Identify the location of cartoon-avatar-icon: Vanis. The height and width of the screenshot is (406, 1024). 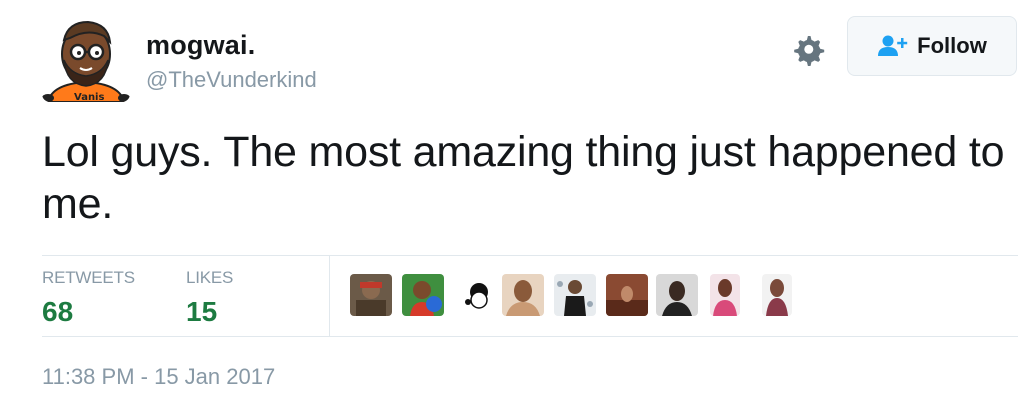
(86, 58).